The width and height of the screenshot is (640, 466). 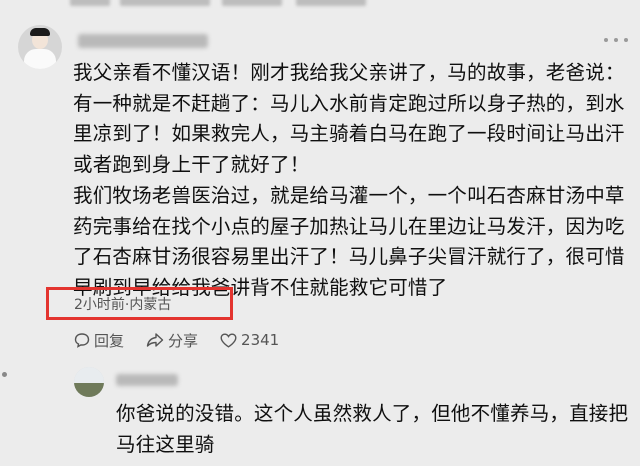 I want to click on previous-content-blur, so click(x=320, y=6).